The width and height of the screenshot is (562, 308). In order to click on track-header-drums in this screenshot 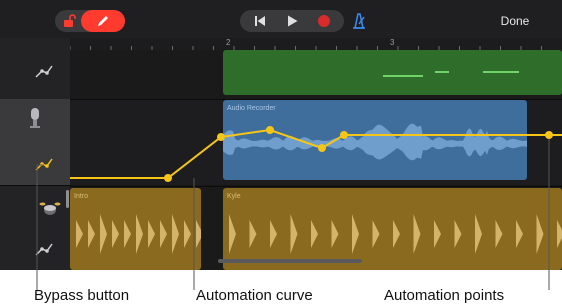, I will do `click(35, 227)`.